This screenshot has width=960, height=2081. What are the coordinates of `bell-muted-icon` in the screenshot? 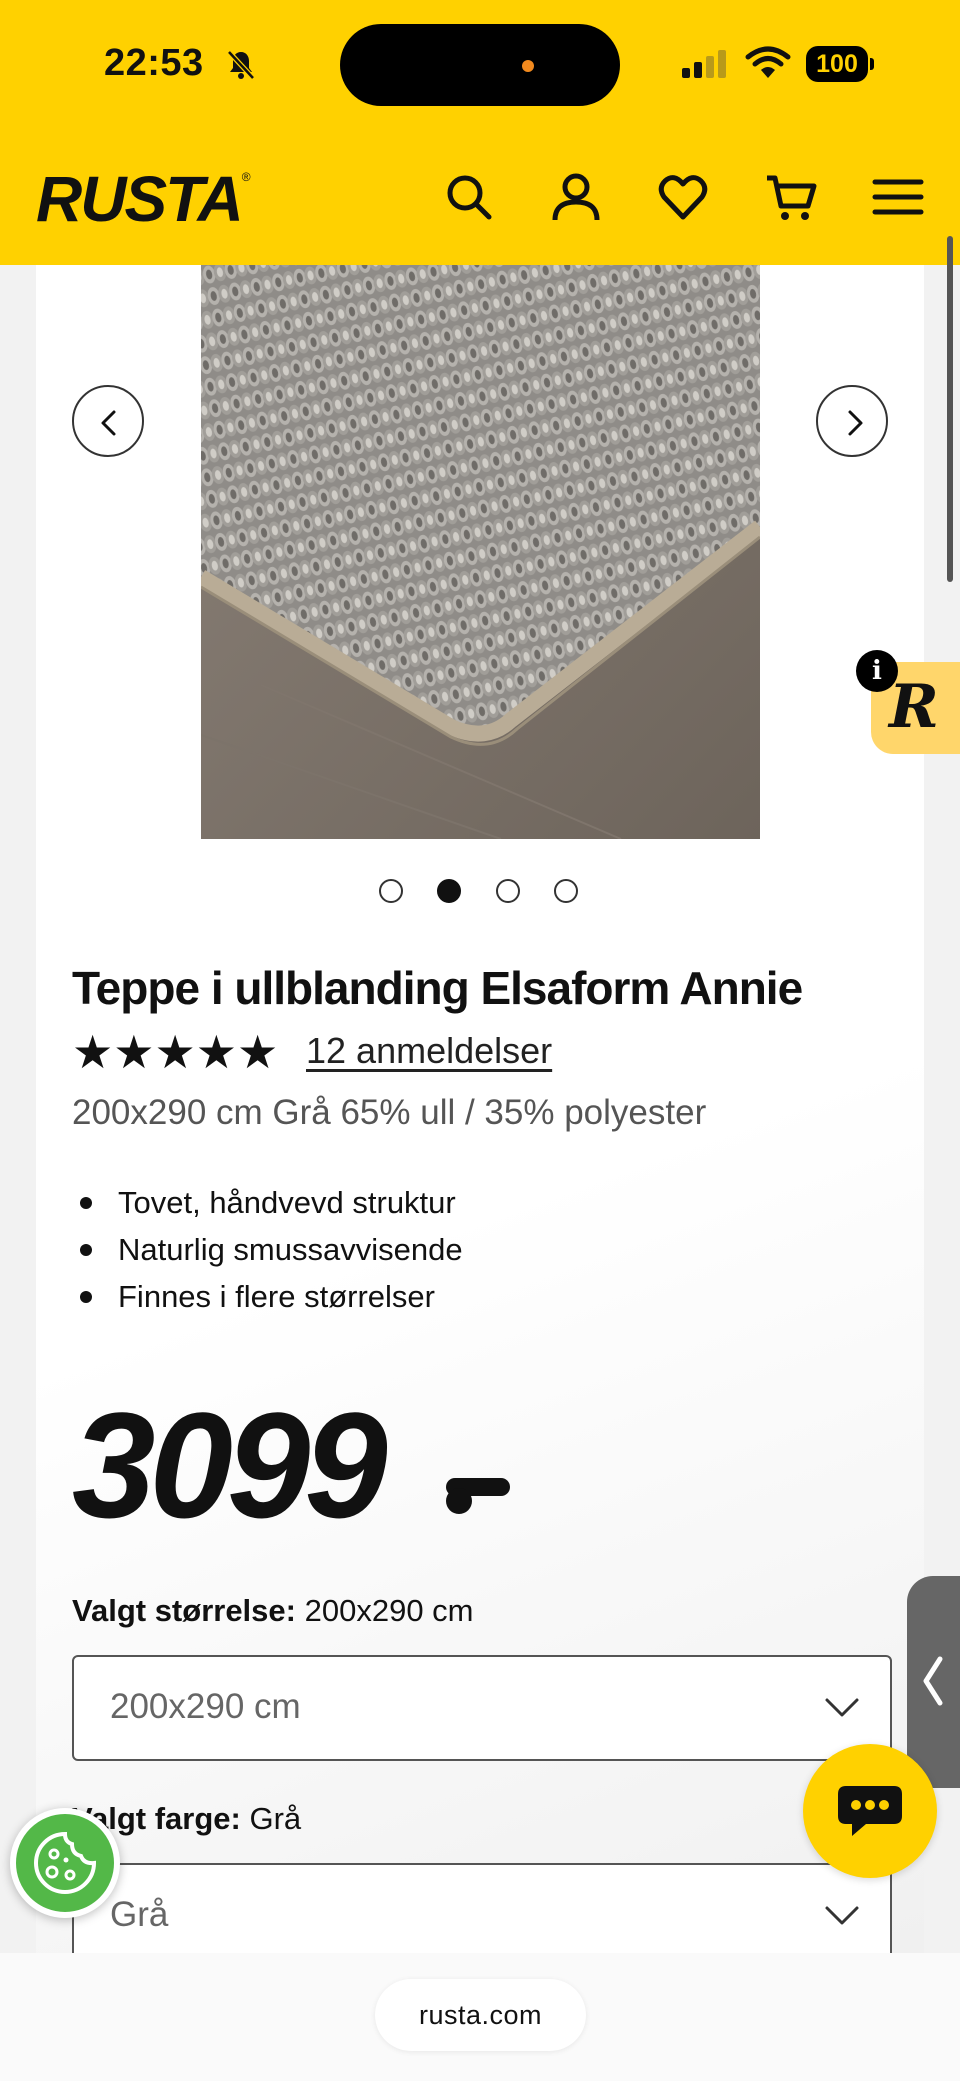 It's located at (241, 65).